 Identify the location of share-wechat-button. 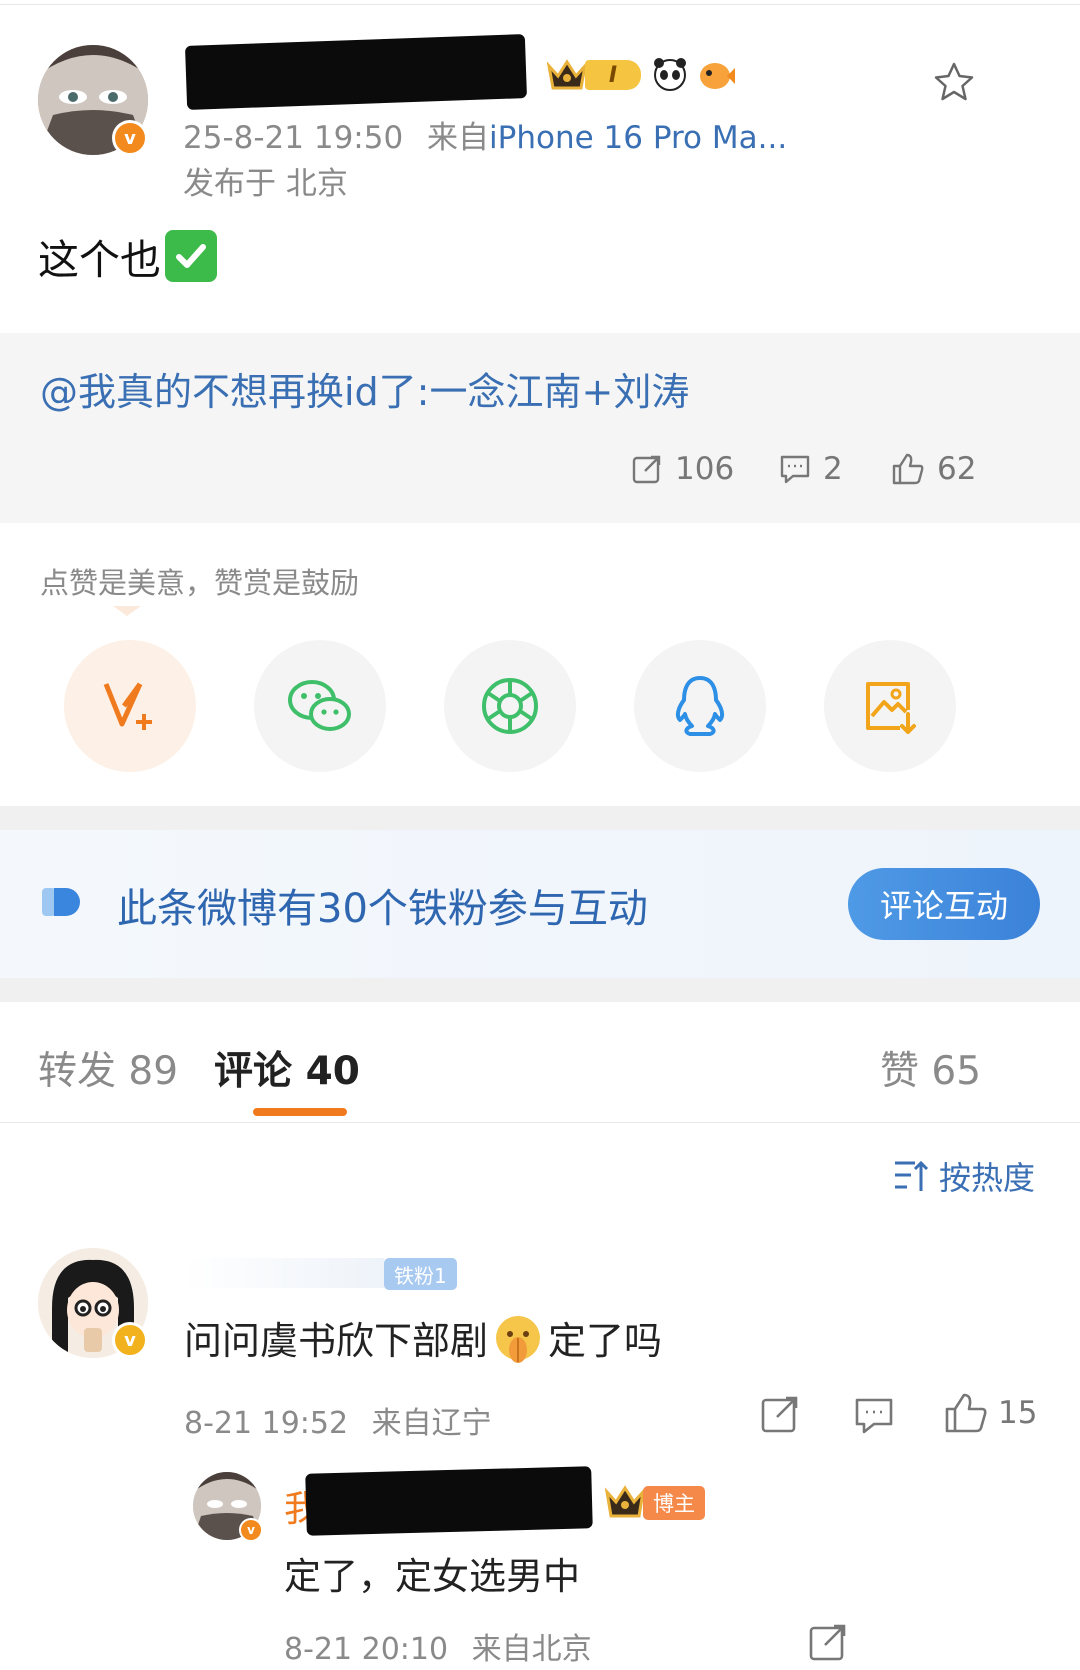
(320, 706).